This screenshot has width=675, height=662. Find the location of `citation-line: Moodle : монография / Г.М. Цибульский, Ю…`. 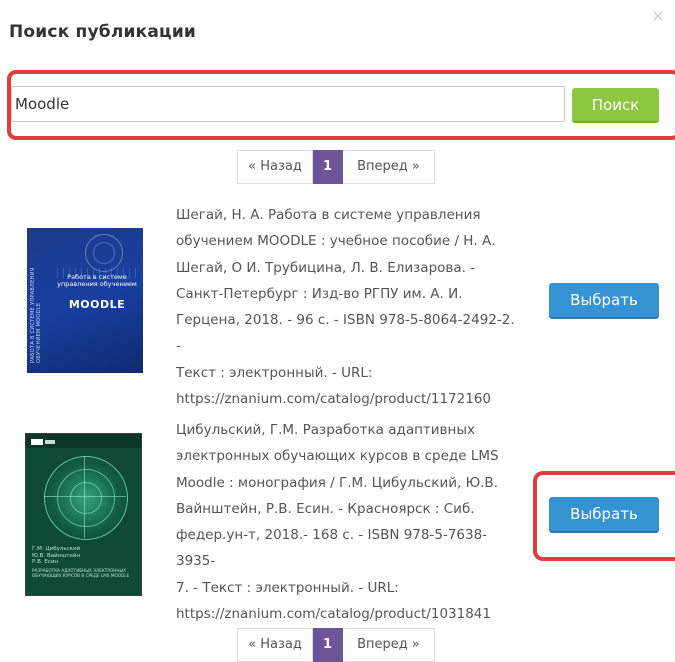

citation-line: Moodle : монография / Г.М. Цибульский, Ю… is located at coordinates (337, 482).